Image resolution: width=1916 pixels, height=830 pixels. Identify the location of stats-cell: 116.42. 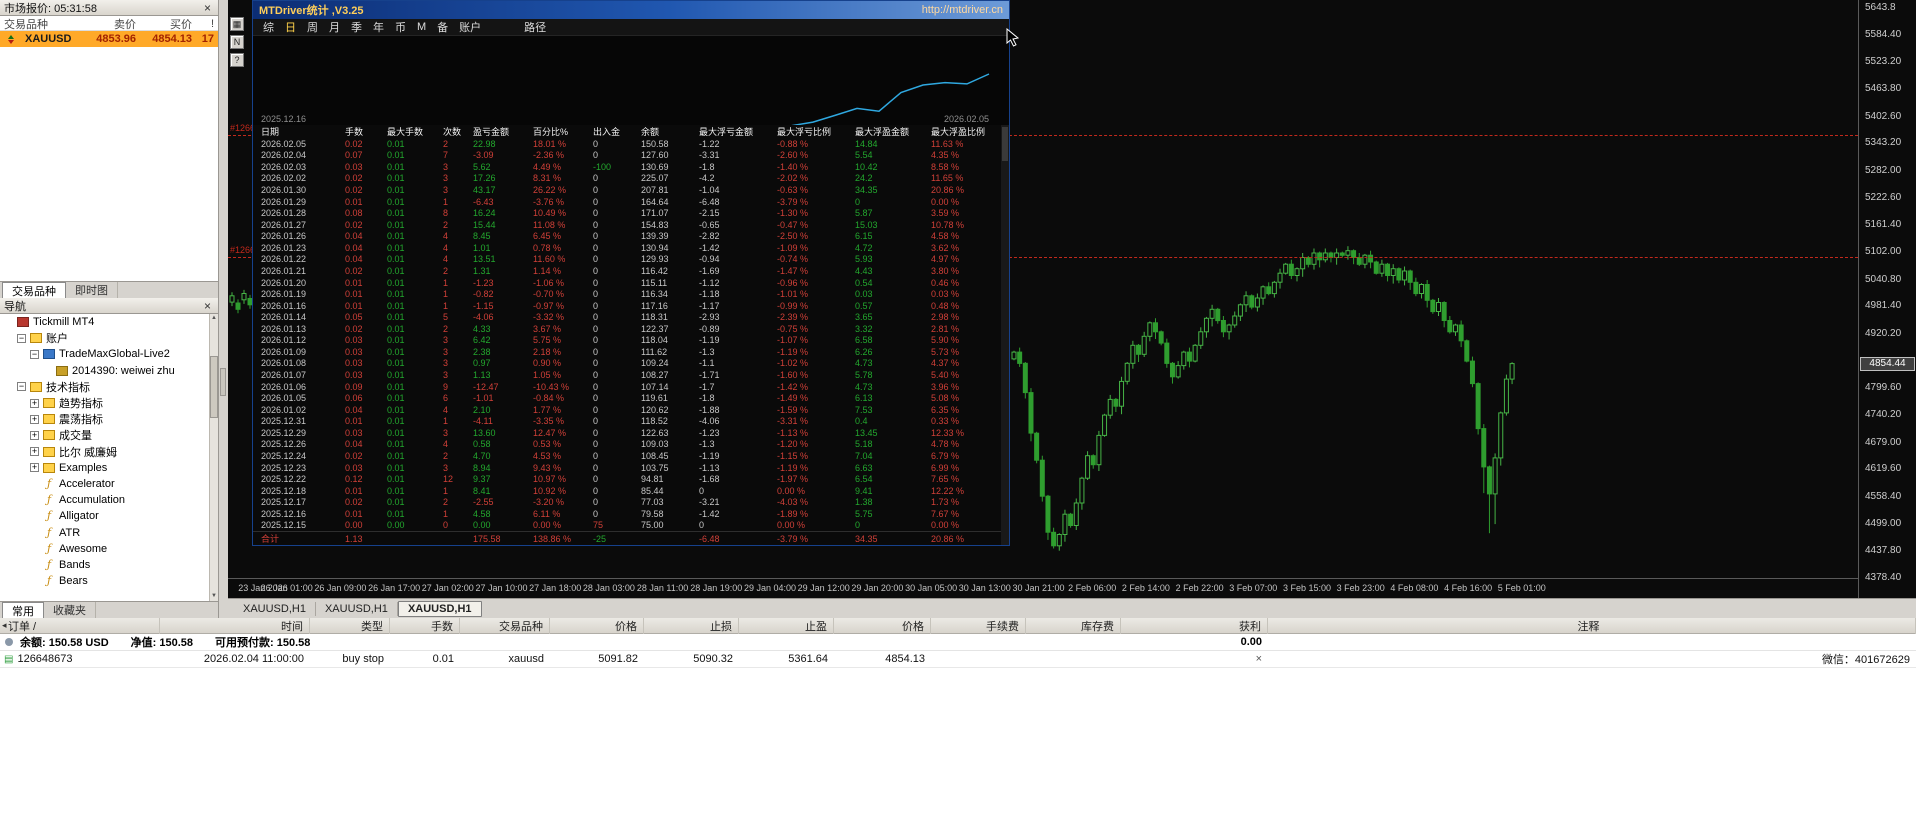
(654, 270).